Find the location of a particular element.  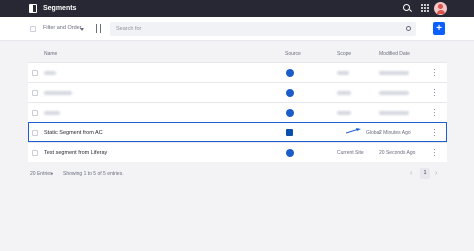

sidebar-toggle-icon is located at coordinates (33, 8).